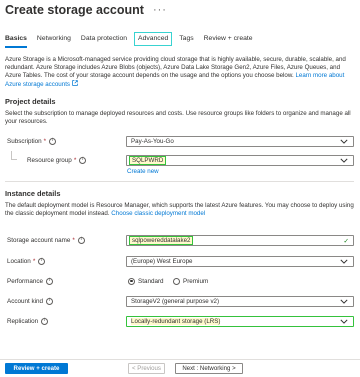  Describe the element at coordinates (36, 368) in the screenshot. I see `review-create-button: Review + create` at that location.